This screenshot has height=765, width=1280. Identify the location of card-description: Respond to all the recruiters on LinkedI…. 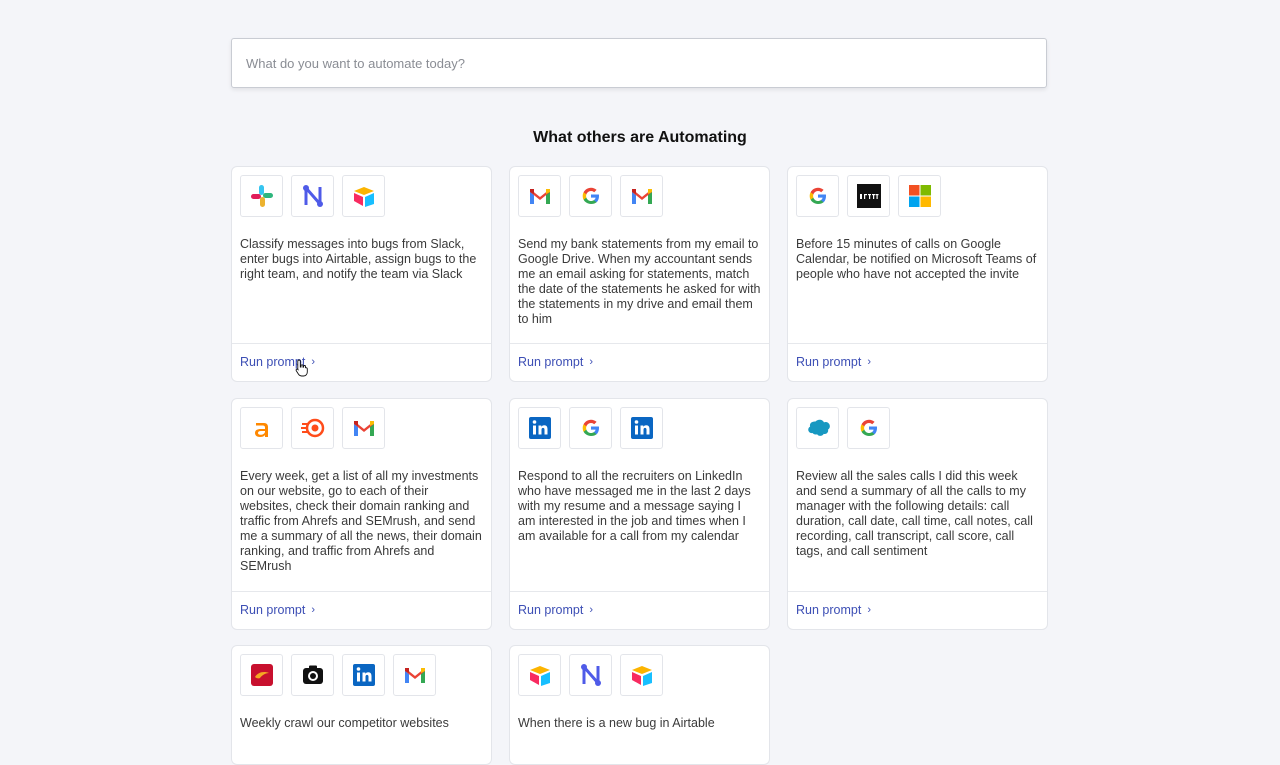
(634, 506).